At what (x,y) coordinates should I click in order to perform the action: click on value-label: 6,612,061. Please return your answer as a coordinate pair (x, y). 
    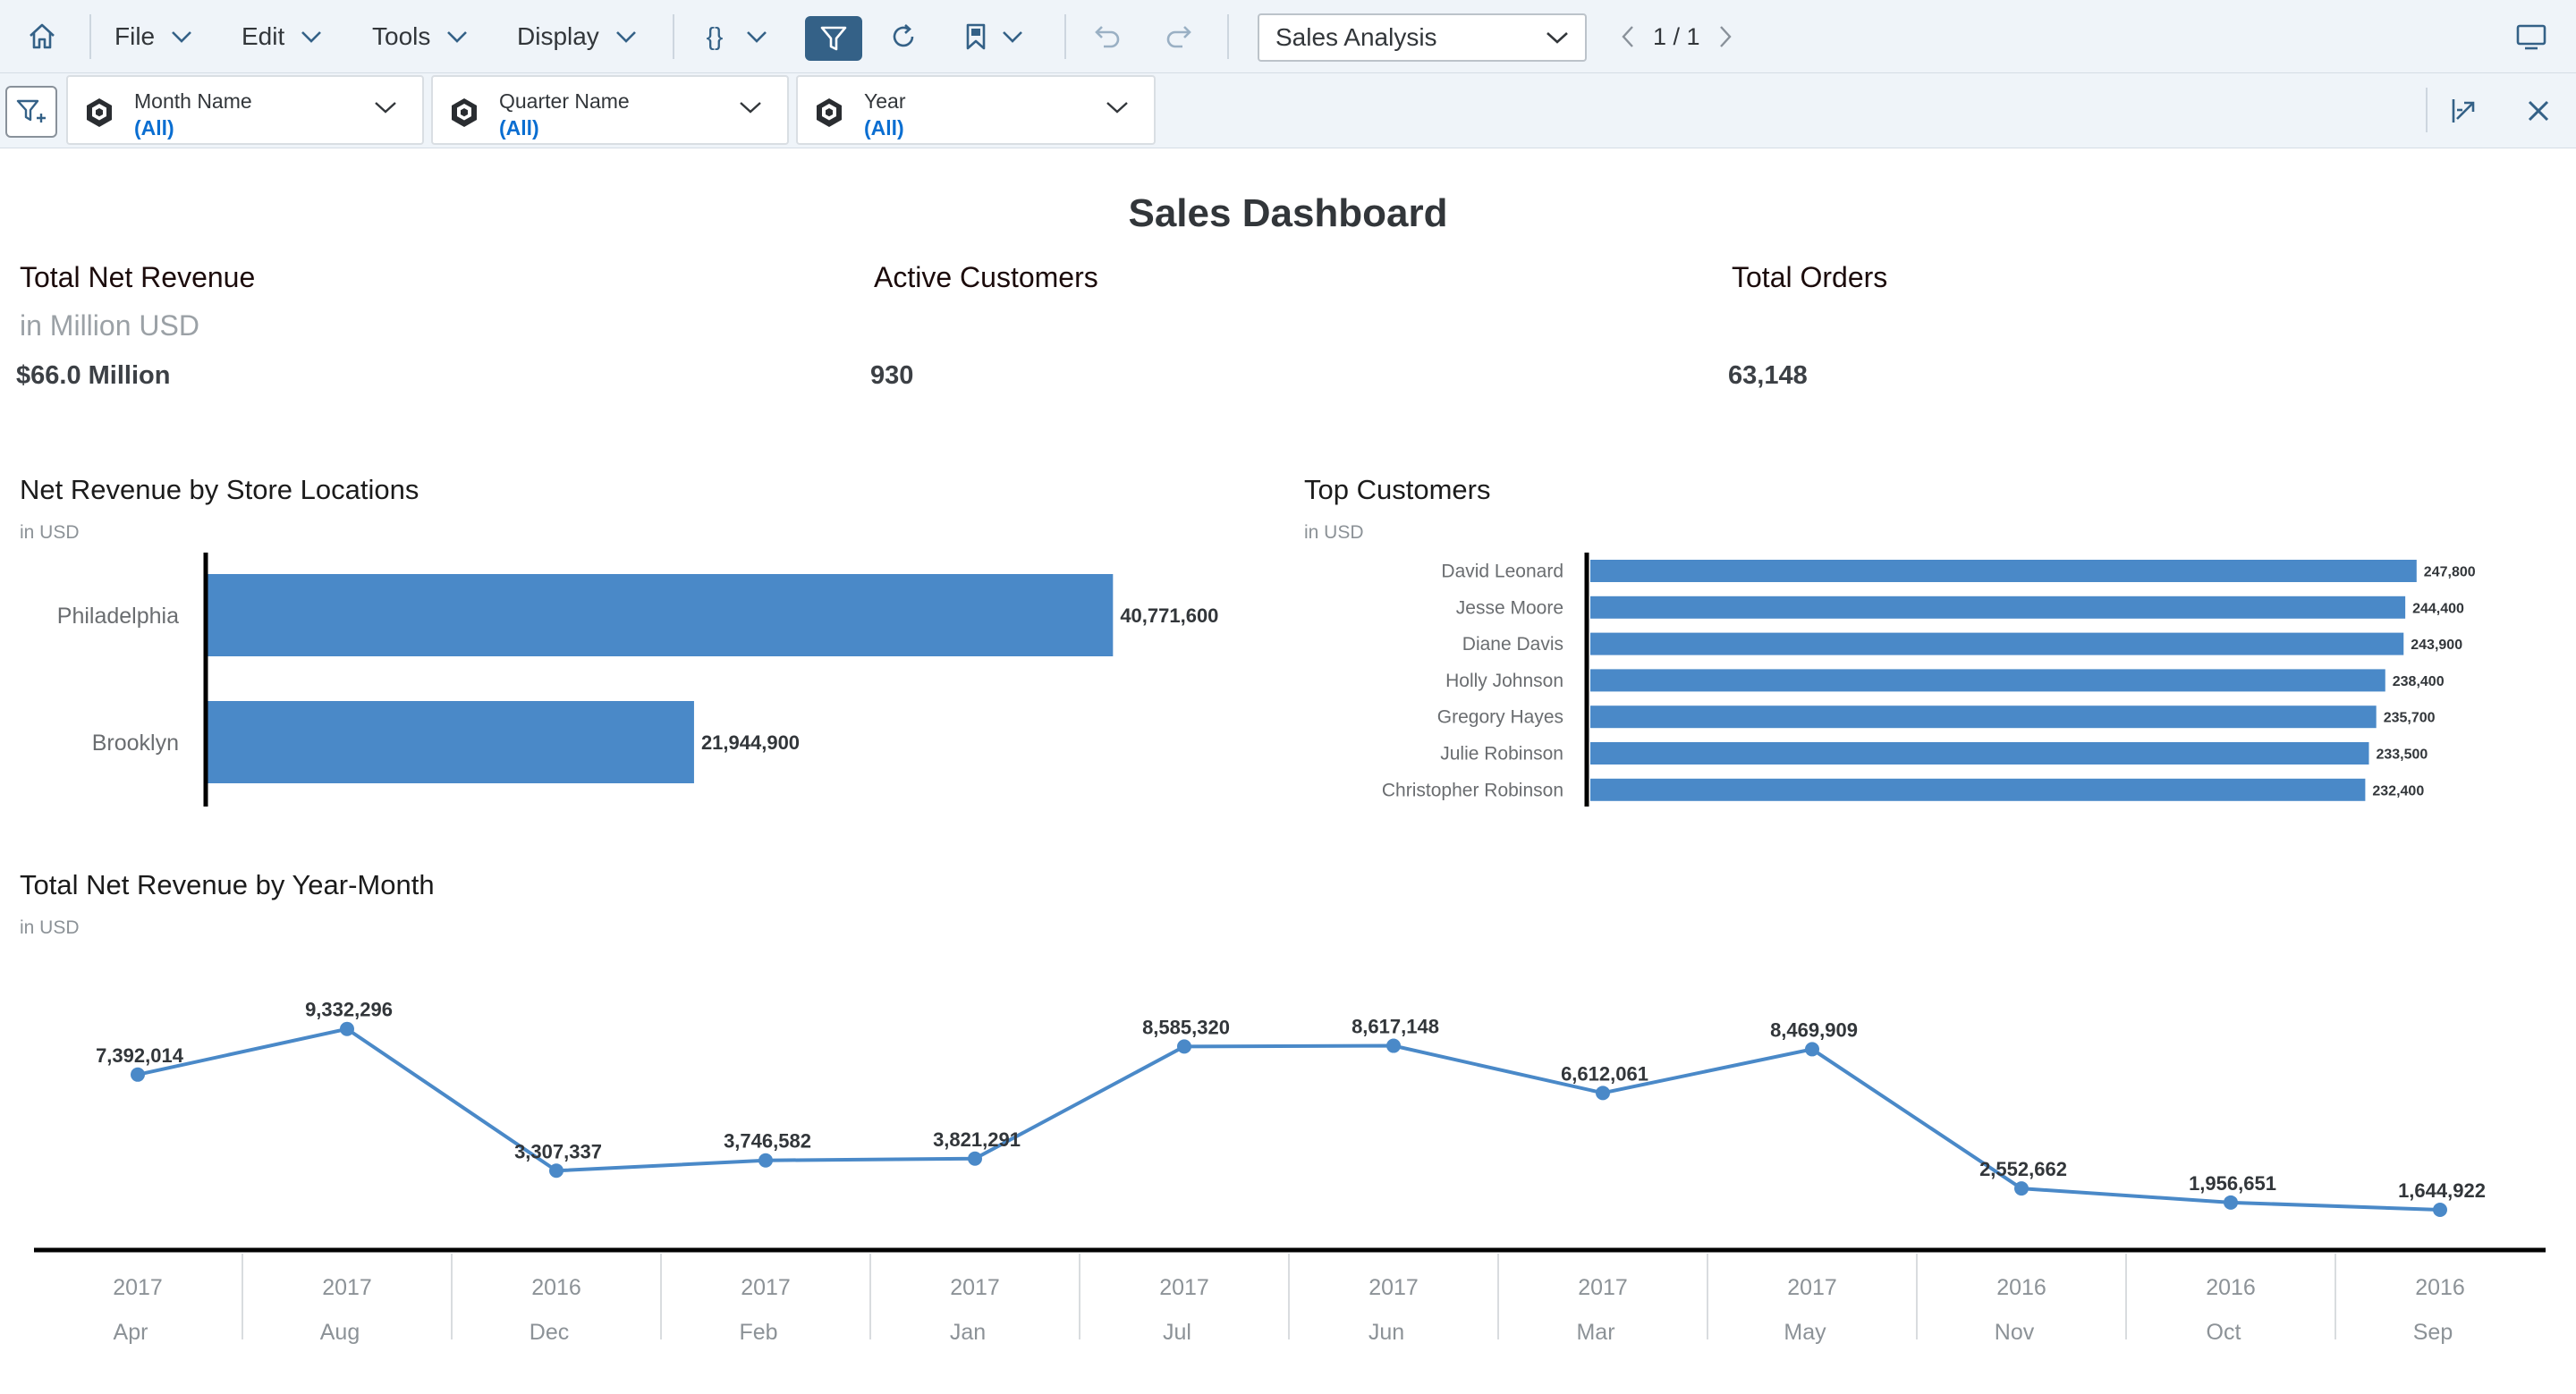
    Looking at the image, I should click on (1604, 1073).